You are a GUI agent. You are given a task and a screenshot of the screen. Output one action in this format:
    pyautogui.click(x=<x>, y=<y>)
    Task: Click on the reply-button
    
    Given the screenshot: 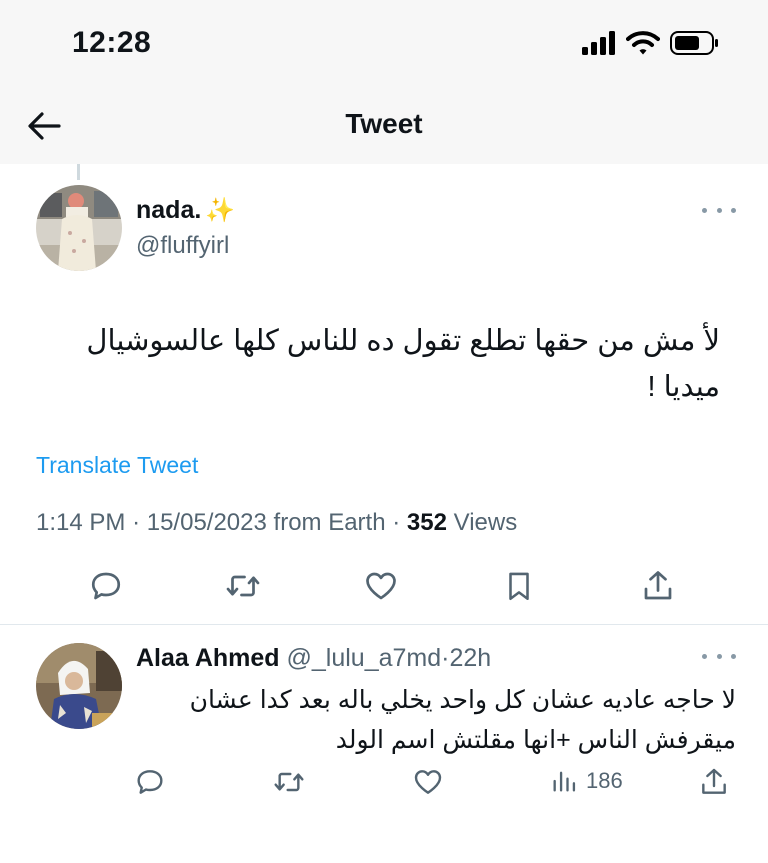 What is the action you would take?
    pyautogui.click(x=106, y=586)
    